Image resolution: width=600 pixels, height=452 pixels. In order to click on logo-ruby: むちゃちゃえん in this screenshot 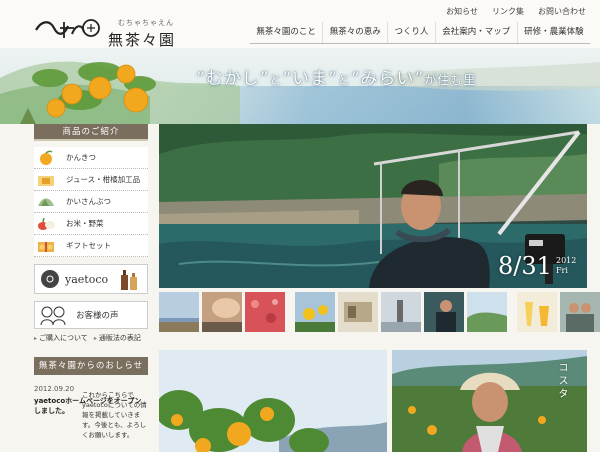, I will do `click(146, 23)`.